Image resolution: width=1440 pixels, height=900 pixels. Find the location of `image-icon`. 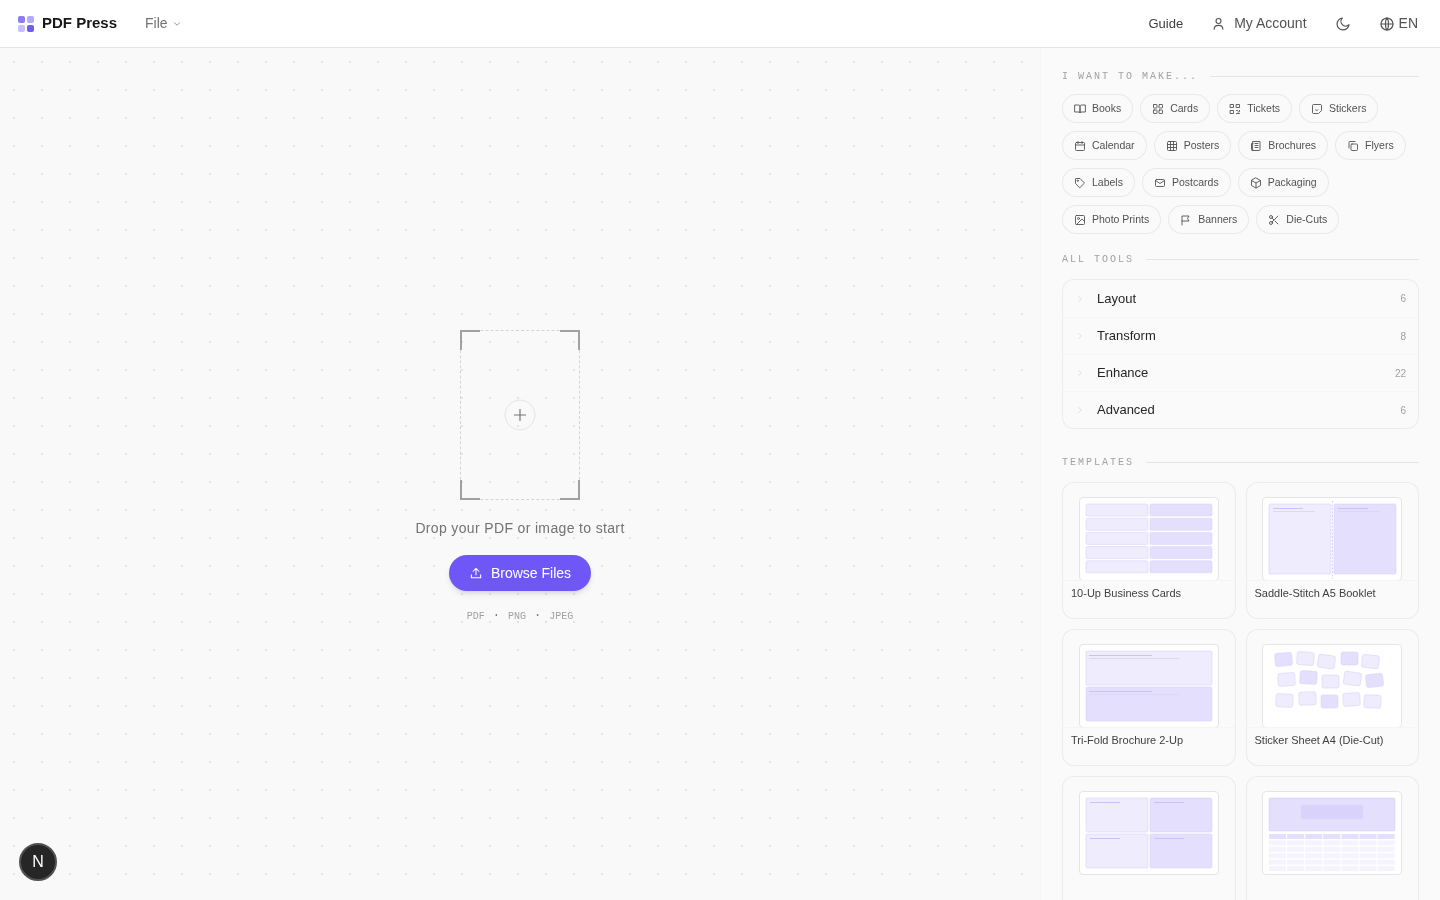

image-icon is located at coordinates (1080, 219).